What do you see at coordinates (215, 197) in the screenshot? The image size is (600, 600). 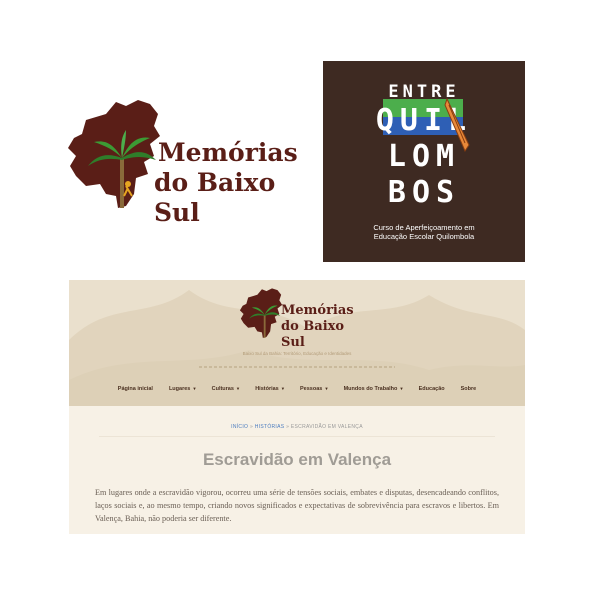 I see `logo-line-2: do Baixo Sul` at bounding box center [215, 197].